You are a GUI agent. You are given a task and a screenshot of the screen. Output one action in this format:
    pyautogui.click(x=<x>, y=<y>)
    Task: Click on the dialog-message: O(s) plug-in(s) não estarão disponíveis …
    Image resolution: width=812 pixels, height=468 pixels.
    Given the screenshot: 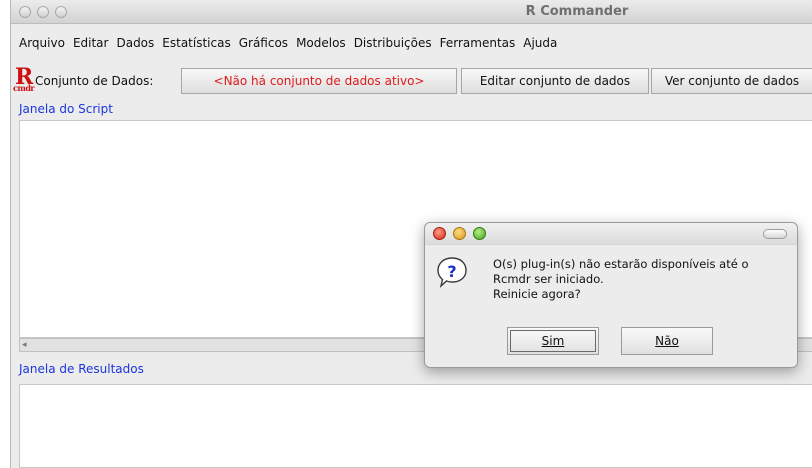 What is the action you would take?
    pyautogui.click(x=621, y=279)
    